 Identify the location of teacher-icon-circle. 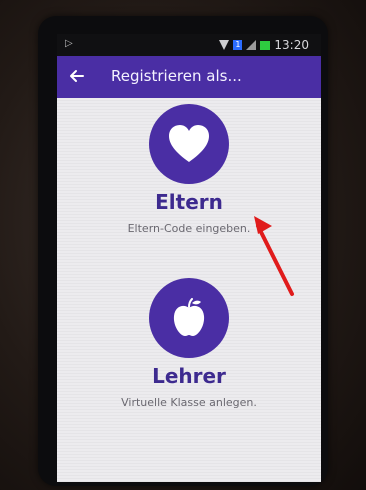
(189, 318).